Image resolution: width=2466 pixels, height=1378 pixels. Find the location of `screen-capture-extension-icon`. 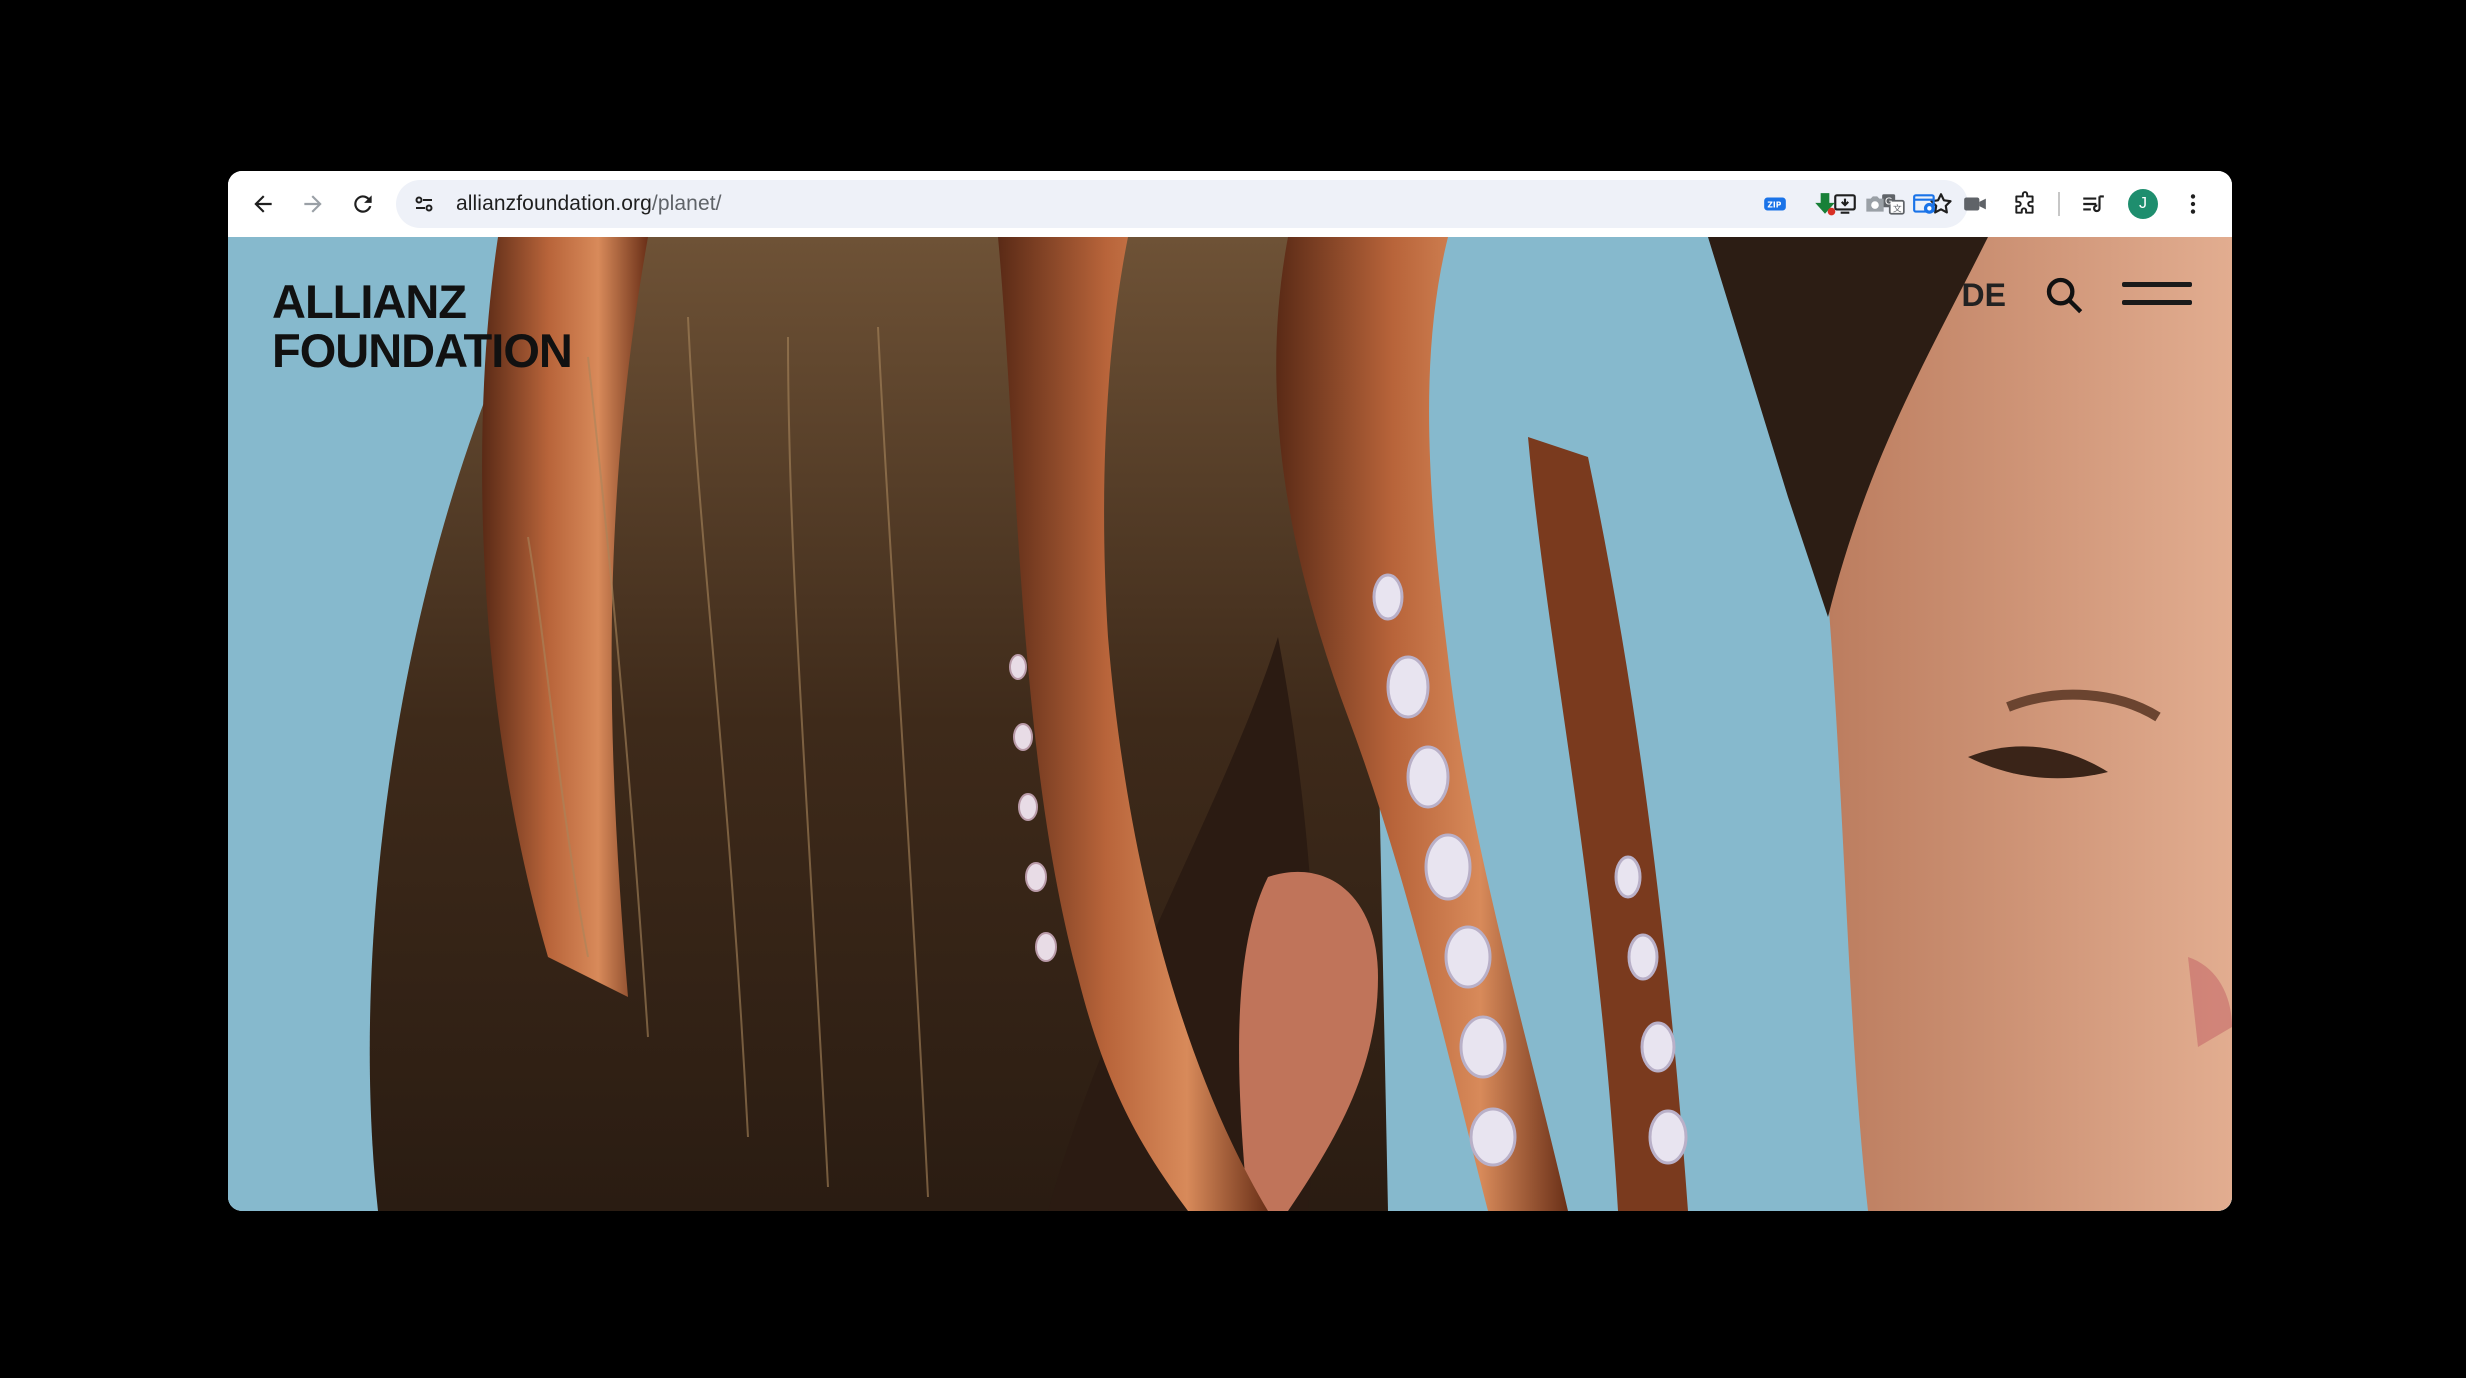

screen-capture-extension-icon is located at coordinates (1925, 204).